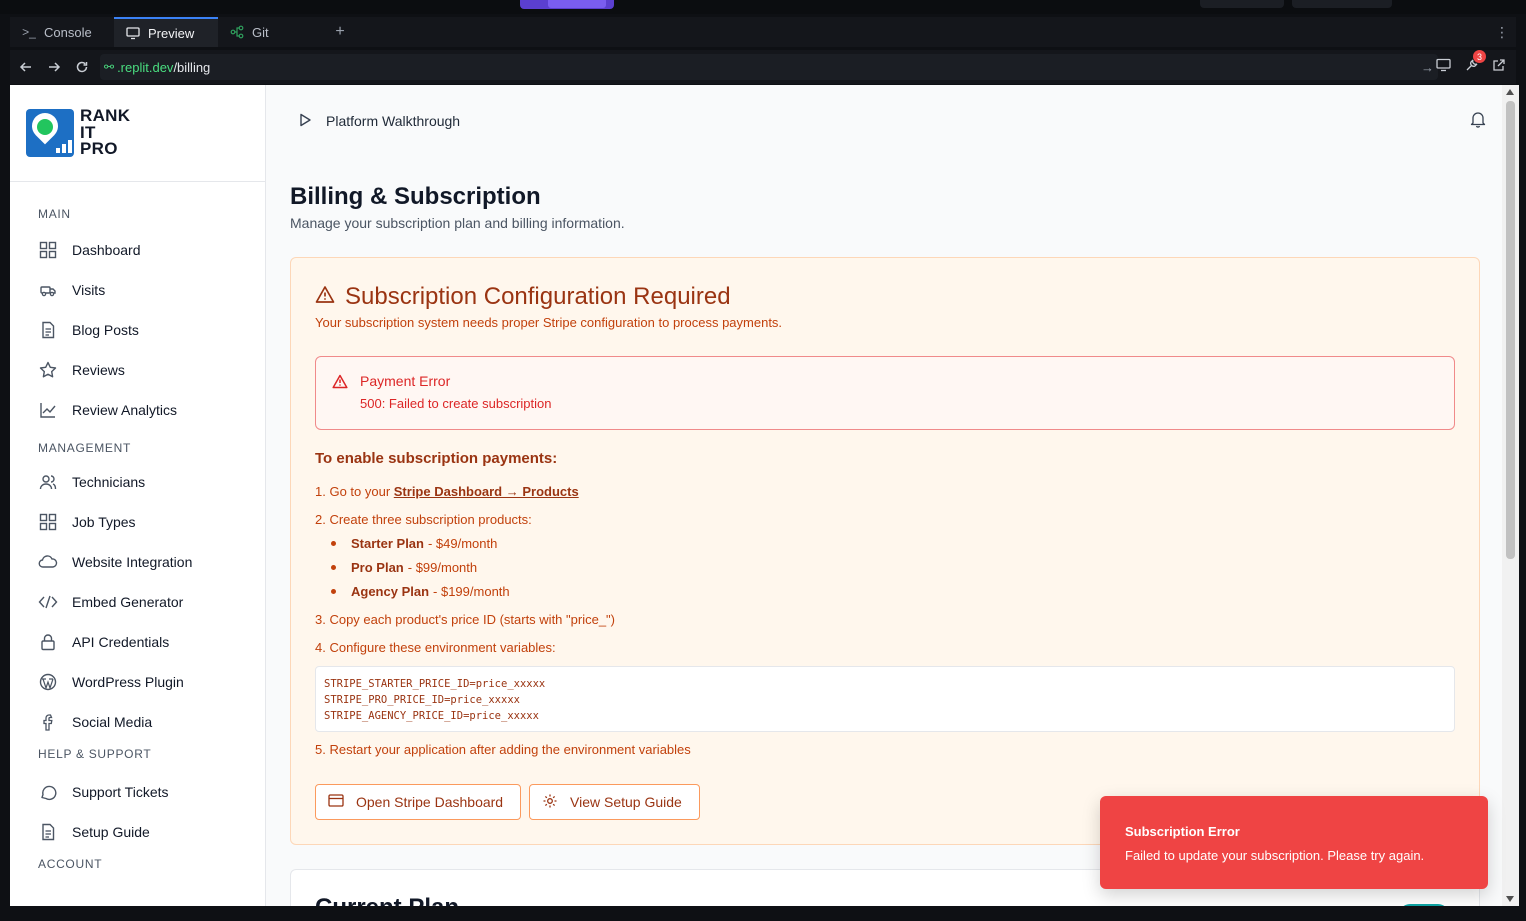  I want to click on stripe-products-link: Stripe Dashboard → Products, so click(486, 491).